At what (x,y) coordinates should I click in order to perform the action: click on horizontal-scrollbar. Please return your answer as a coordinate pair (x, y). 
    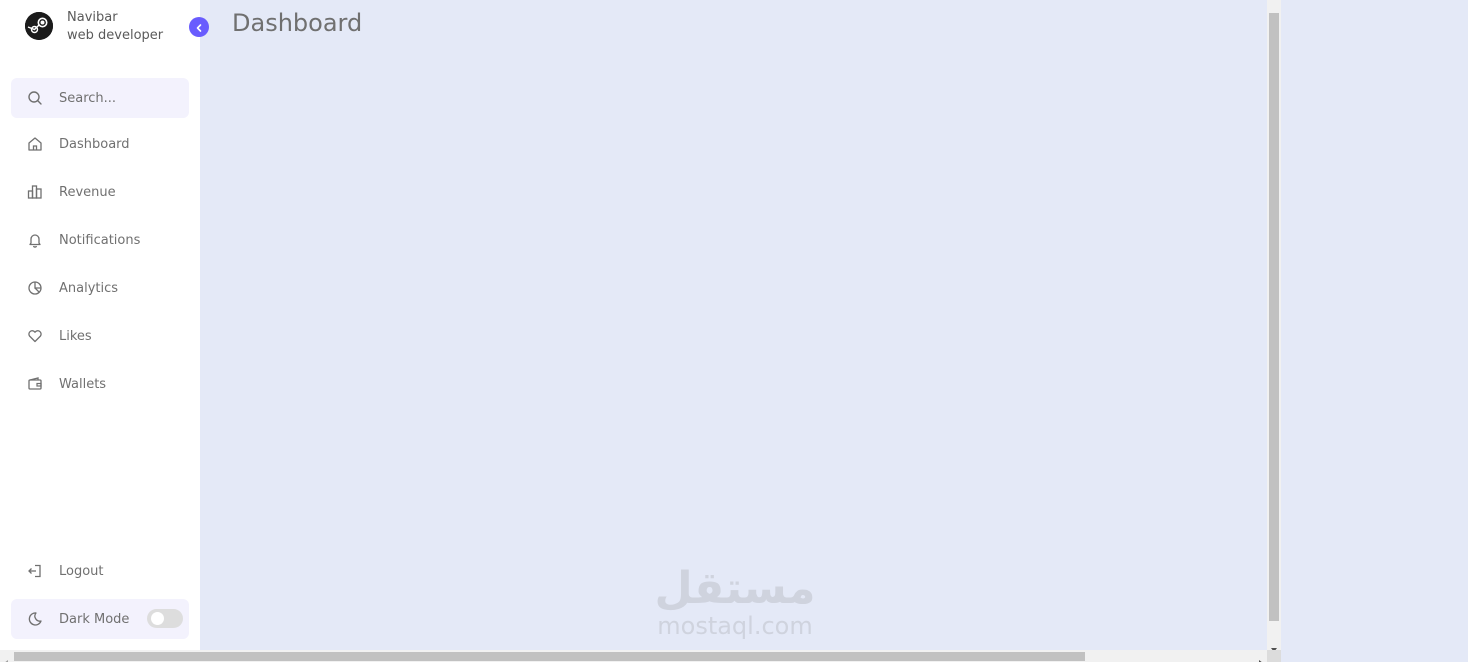
    Looking at the image, I should click on (640, 656).